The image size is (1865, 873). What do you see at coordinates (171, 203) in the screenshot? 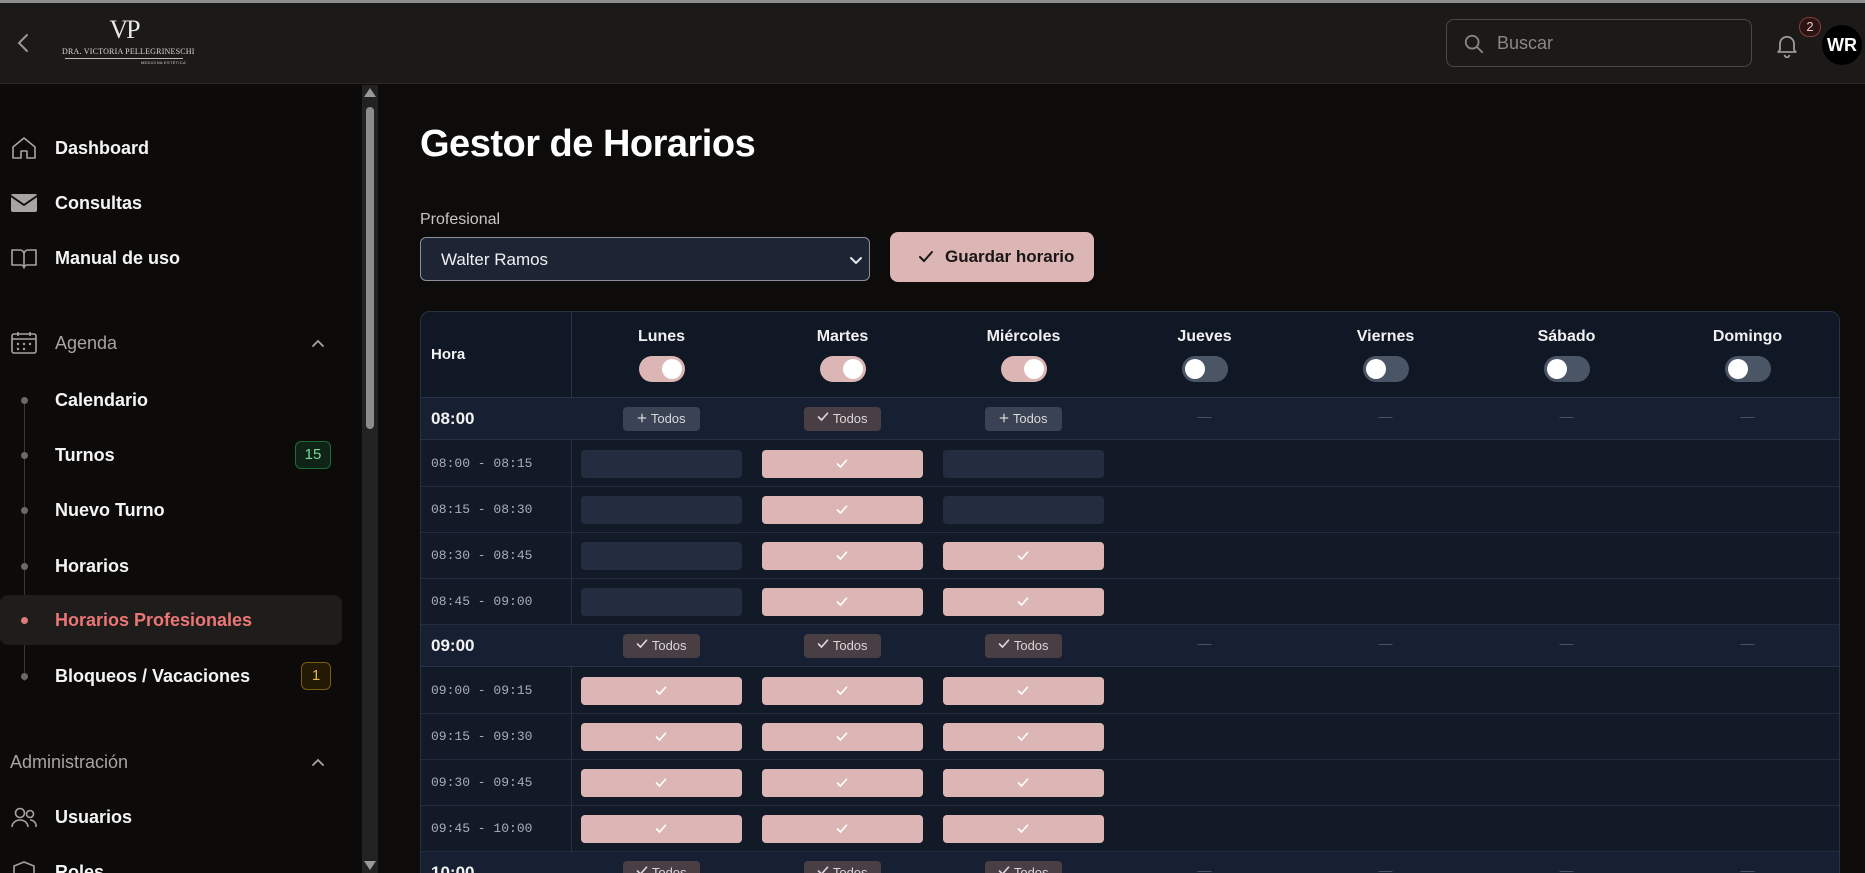
I see `sidebar-item-consultas: Consultas` at bounding box center [171, 203].